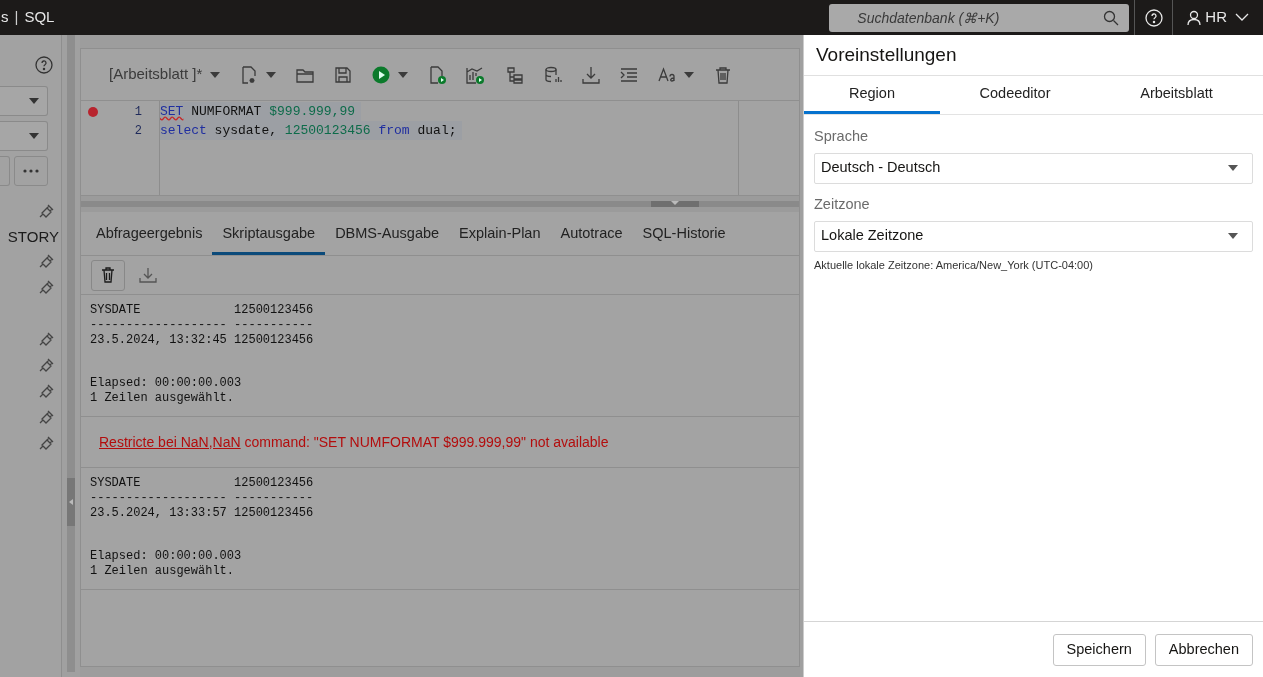 The height and width of the screenshot is (677, 1263). I want to click on caret-left-icon, so click(71, 502).